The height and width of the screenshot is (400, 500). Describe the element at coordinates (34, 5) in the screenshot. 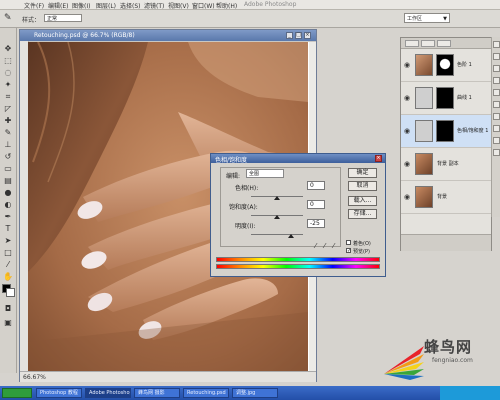

I see `menu-file: 文件(F)` at that location.